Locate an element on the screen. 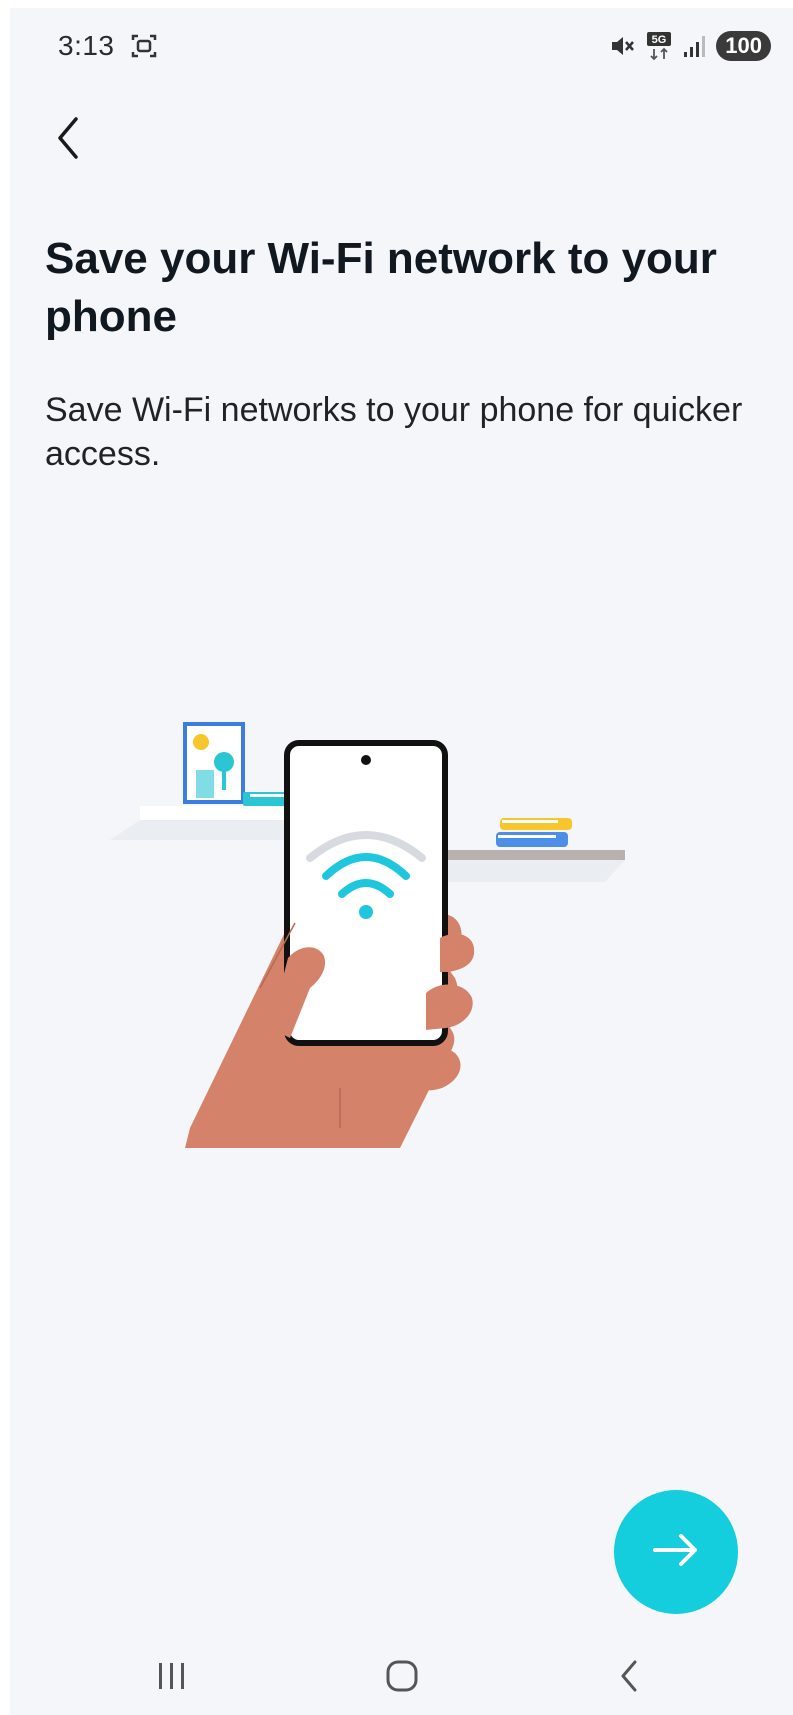  chevron-left-icon is located at coordinates (68, 140).